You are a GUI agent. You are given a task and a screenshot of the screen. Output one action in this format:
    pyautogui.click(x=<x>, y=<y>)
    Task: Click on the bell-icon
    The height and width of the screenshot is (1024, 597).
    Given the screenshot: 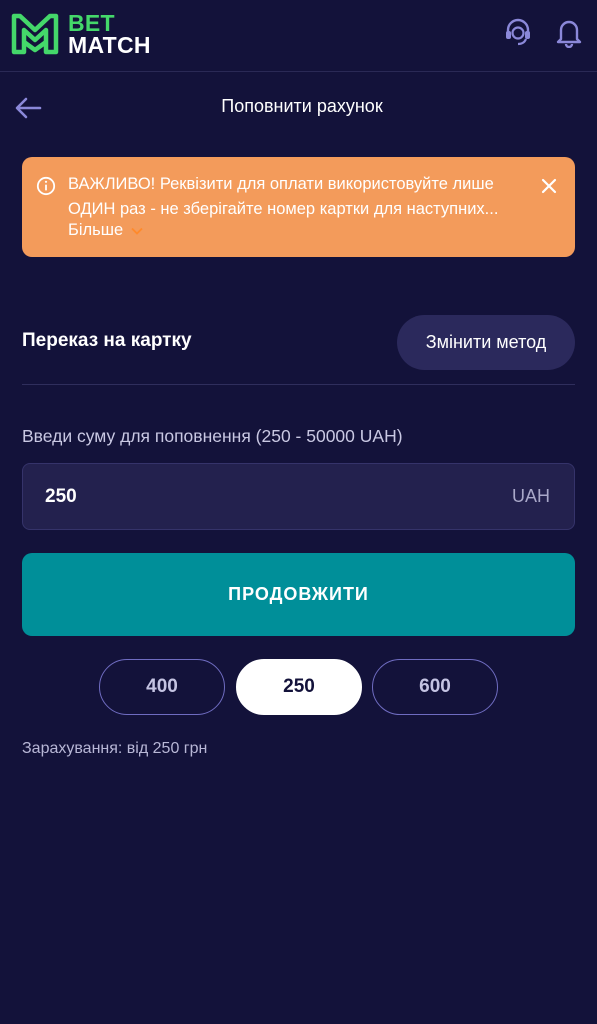 What is the action you would take?
    pyautogui.click(x=569, y=32)
    